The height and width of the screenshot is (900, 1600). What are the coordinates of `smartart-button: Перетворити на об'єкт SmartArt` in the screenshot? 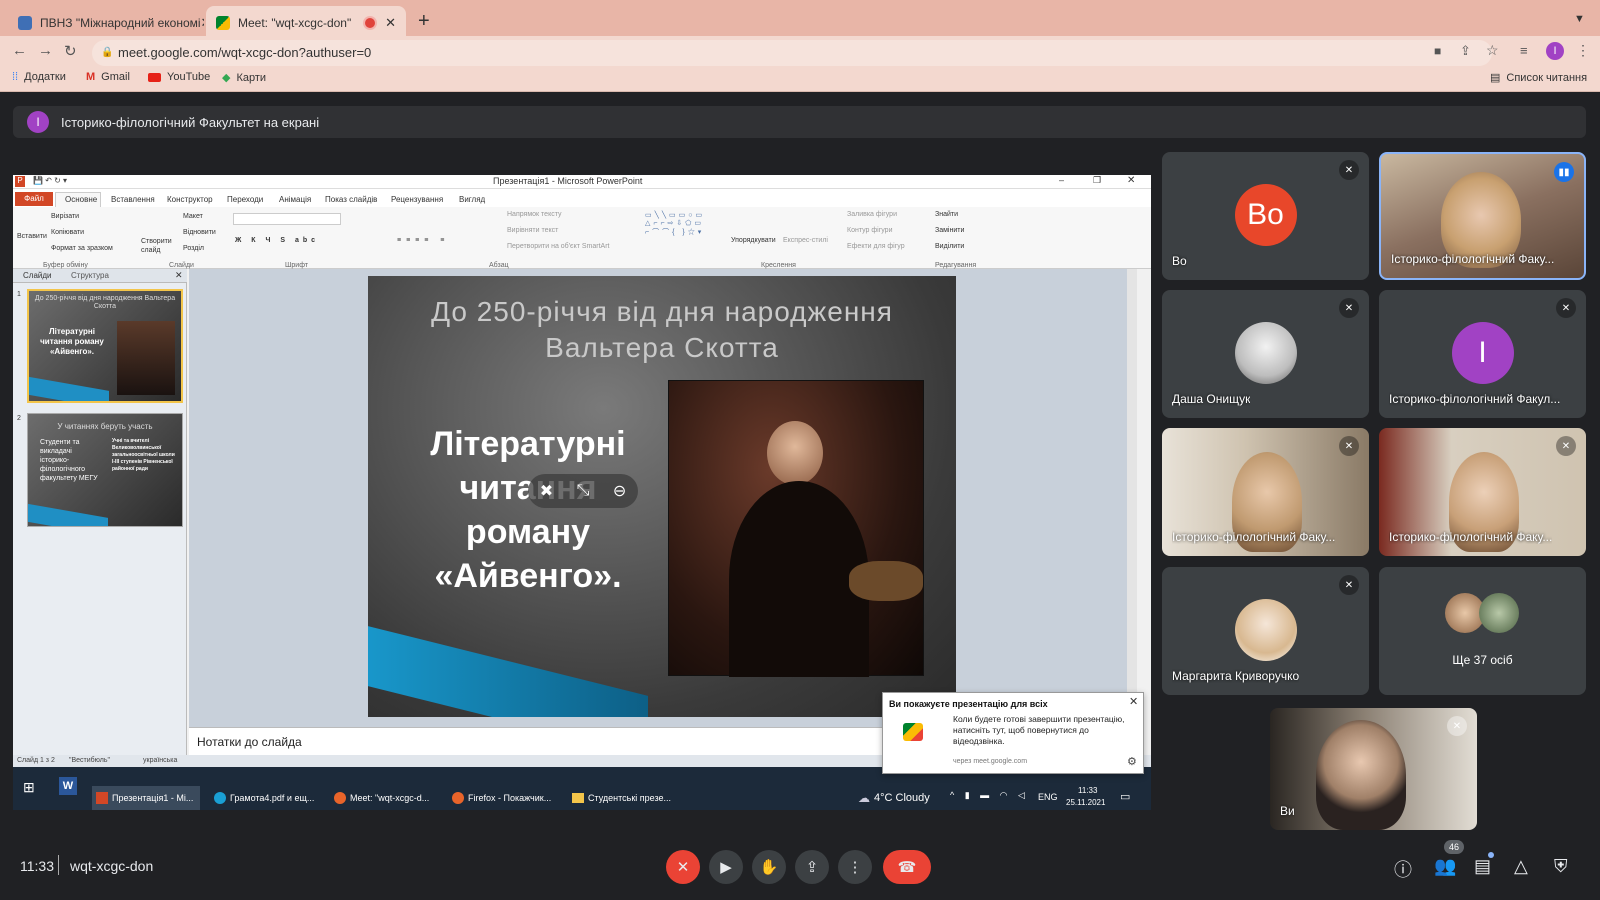 It's located at (558, 246).